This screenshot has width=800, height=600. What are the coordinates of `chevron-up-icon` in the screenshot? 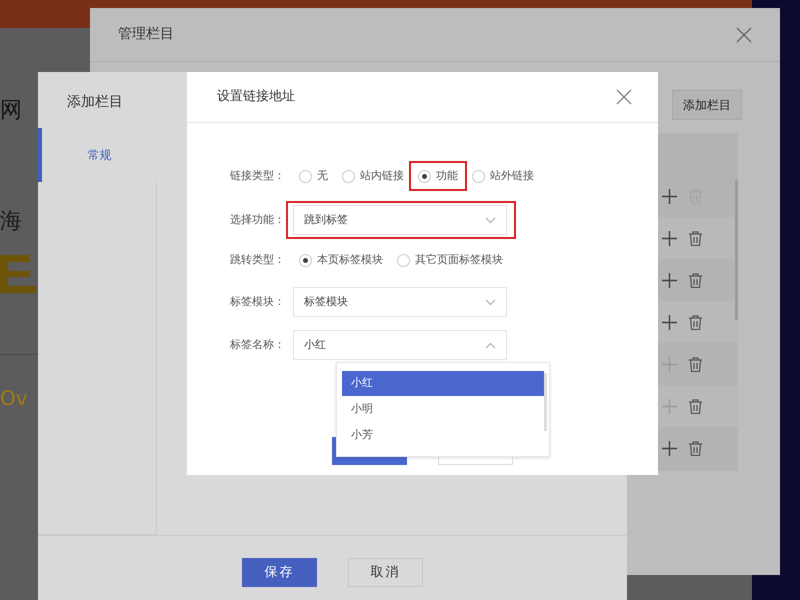 It's located at (490, 345).